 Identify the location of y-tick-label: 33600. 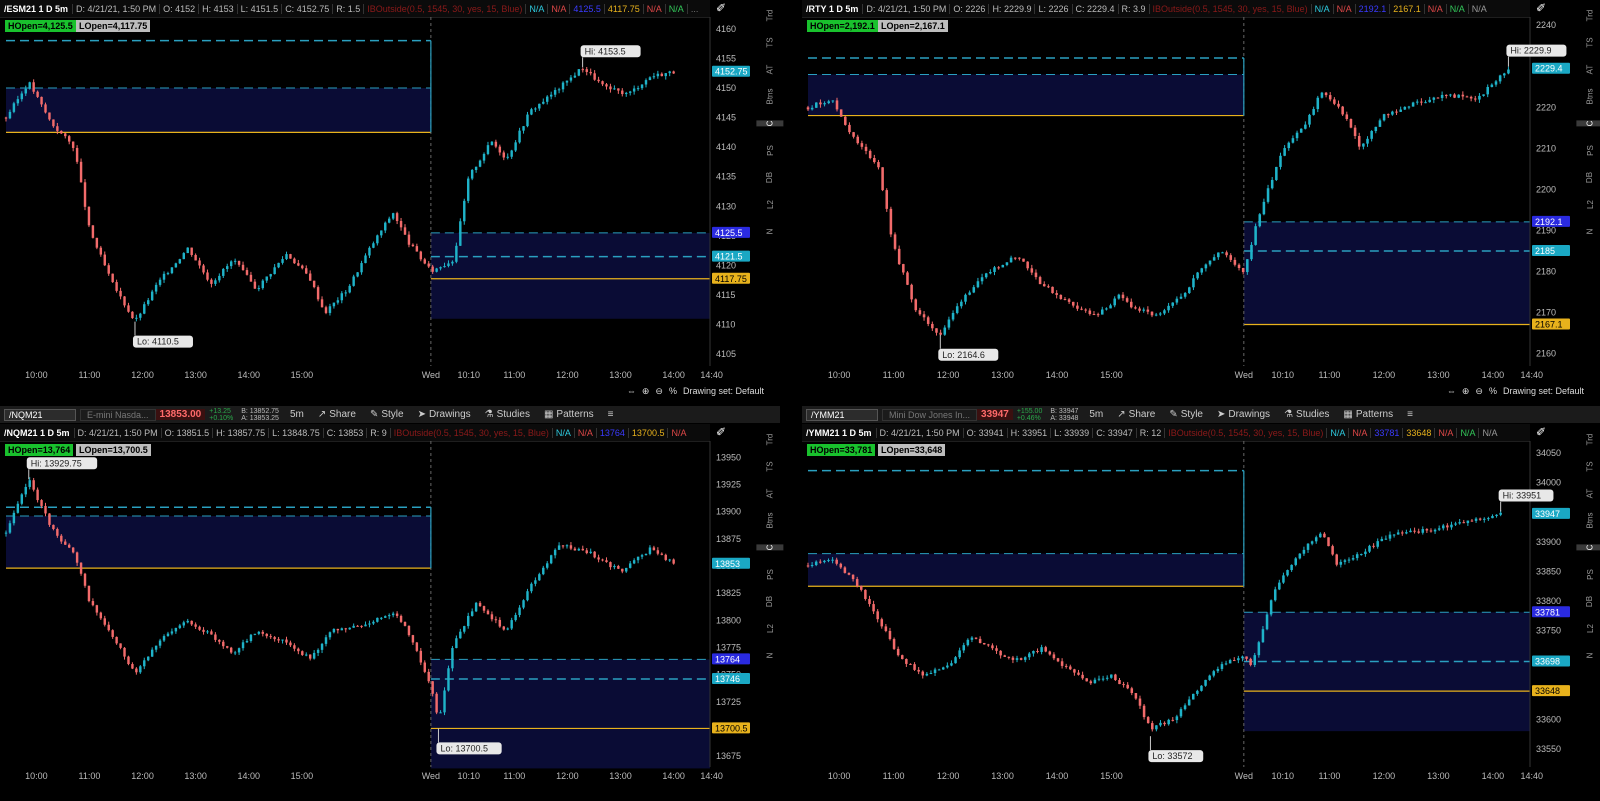
(1548, 720).